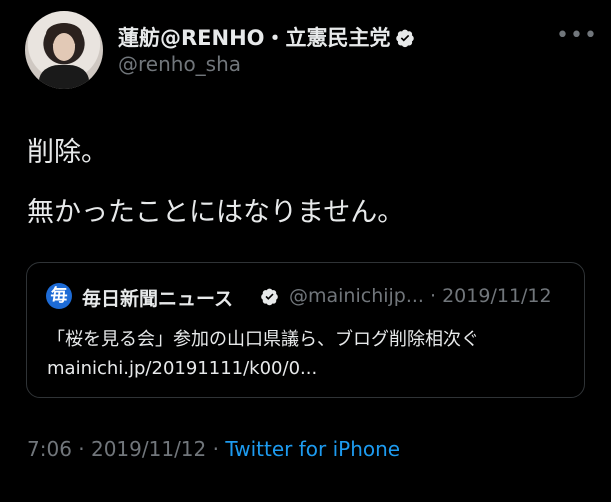 This screenshot has width=611, height=502. I want to click on mainichi-logo-icon: 毎, so click(59, 296).